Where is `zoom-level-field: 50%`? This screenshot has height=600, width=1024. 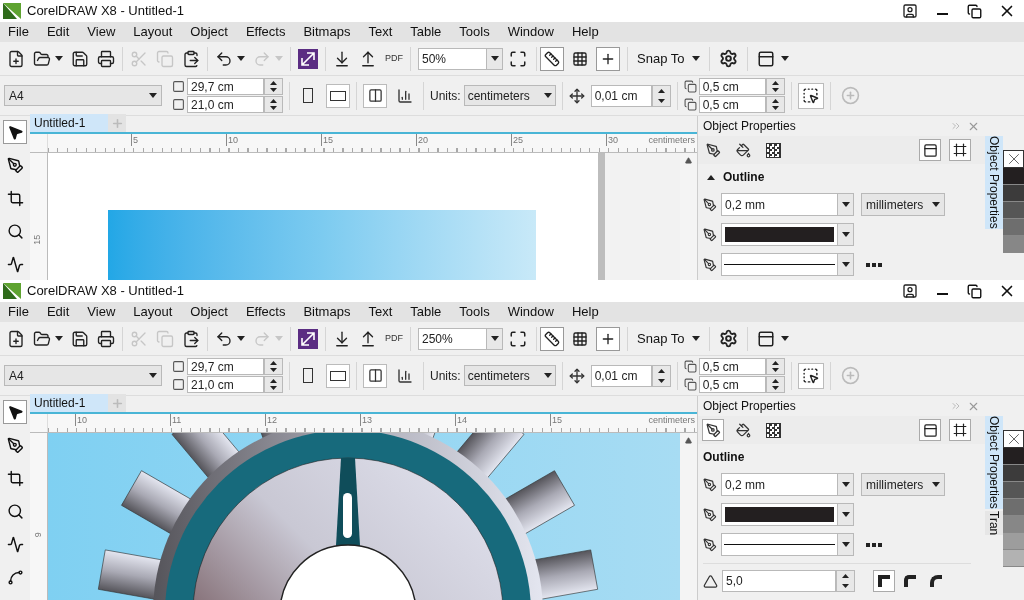 zoom-level-field: 50% is located at coordinates (452, 58).